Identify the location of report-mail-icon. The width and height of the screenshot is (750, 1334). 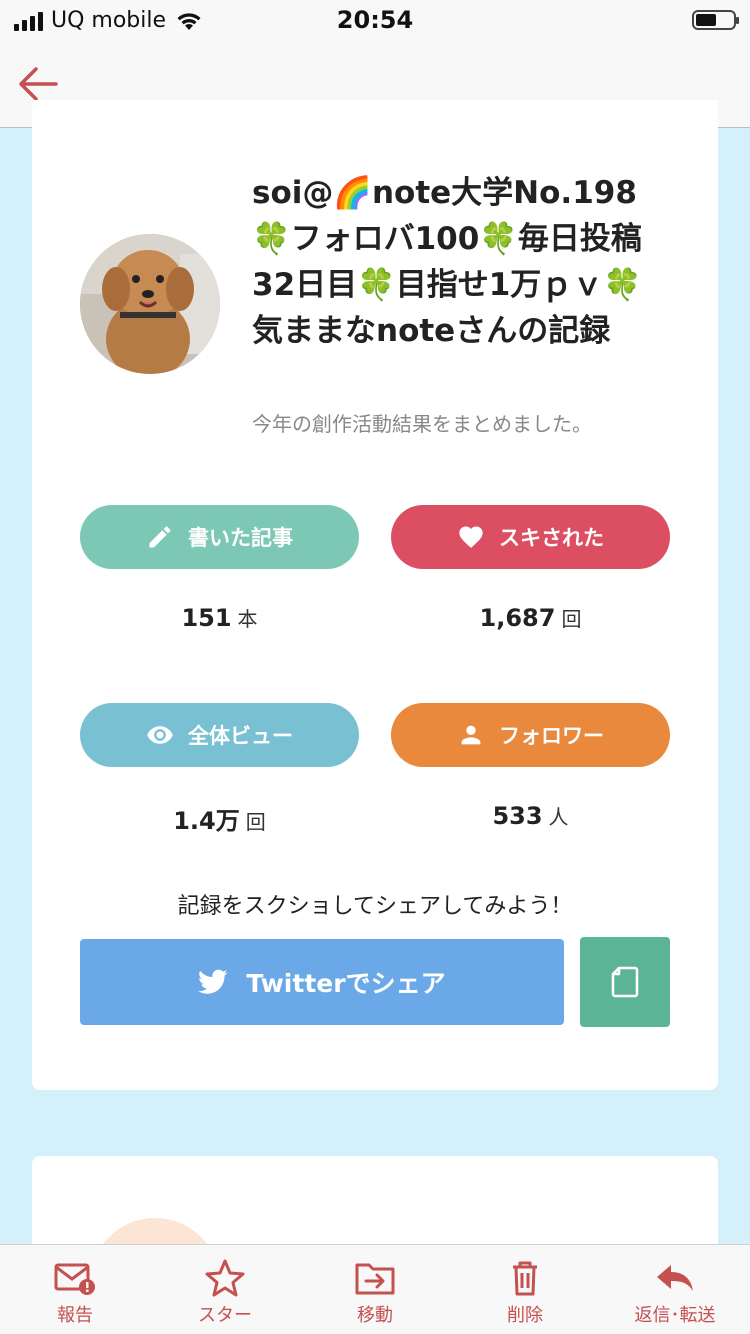
(74, 1279).